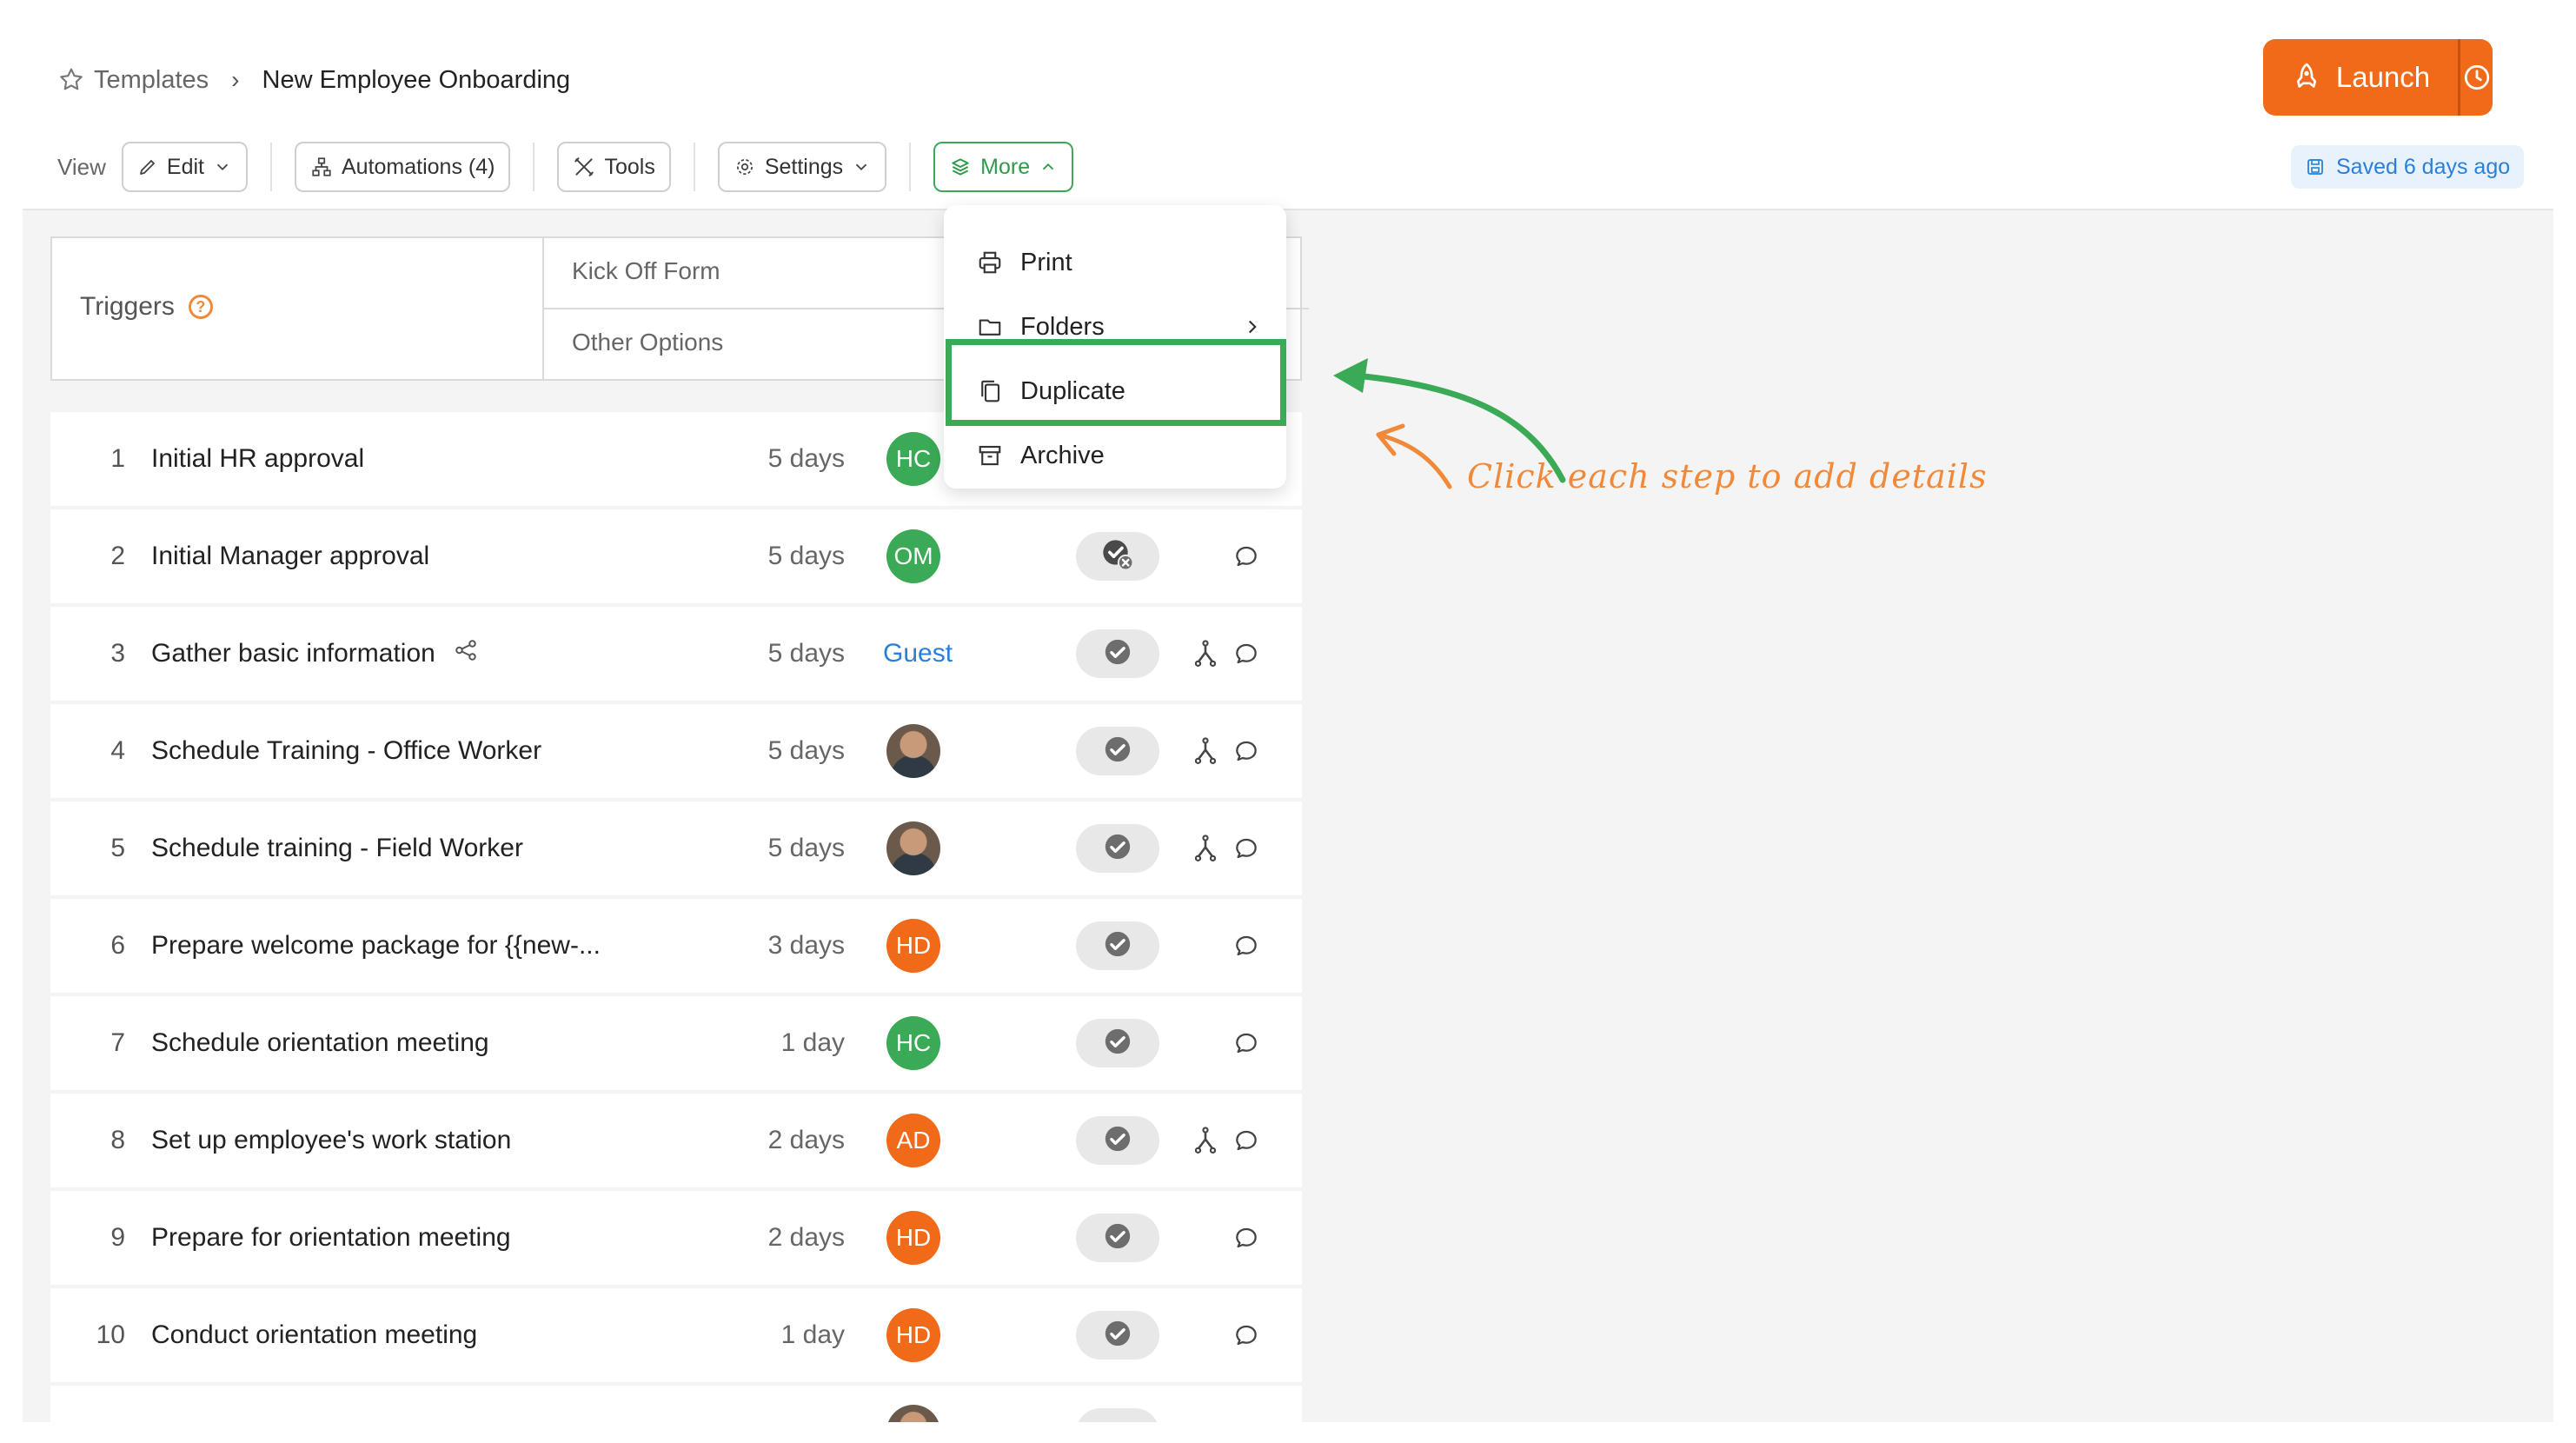 This screenshot has height=1443, width=2576. What do you see at coordinates (676, 1404) in the screenshot?
I see `step-row-partial` at bounding box center [676, 1404].